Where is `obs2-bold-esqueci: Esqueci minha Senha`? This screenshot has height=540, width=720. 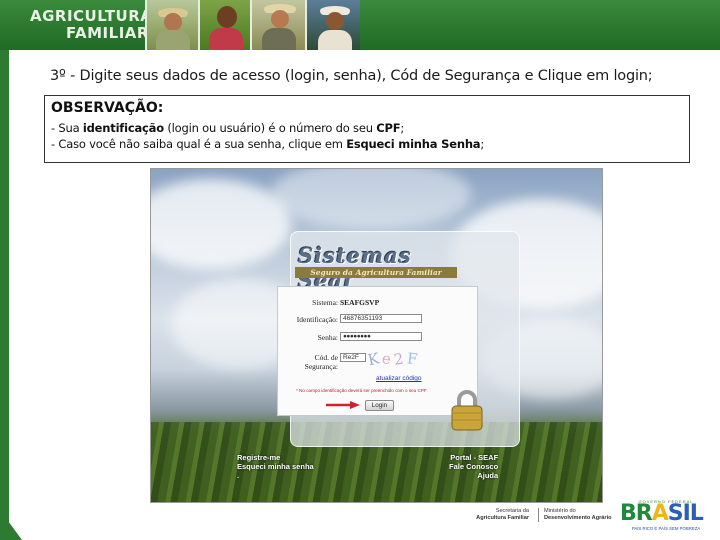
obs2-bold-esqueci: Esqueci minha Senha is located at coordinates (413, 144).